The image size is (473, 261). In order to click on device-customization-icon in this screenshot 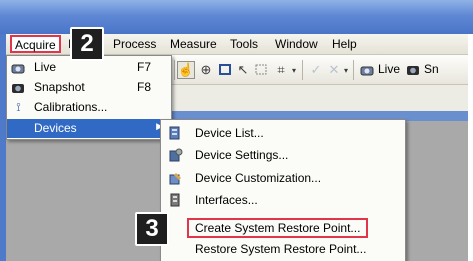, I will do `click(175, 178)`.